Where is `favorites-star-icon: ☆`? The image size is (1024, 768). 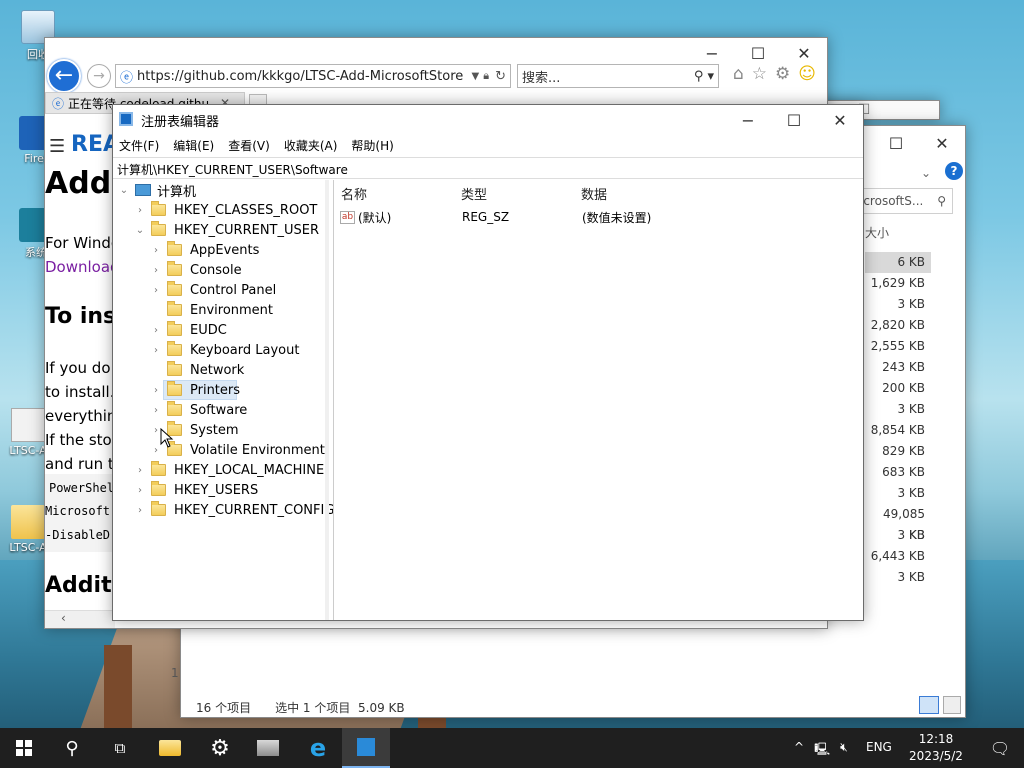
favorites-star-icon: ☆ is located at coordinates (759, 74).